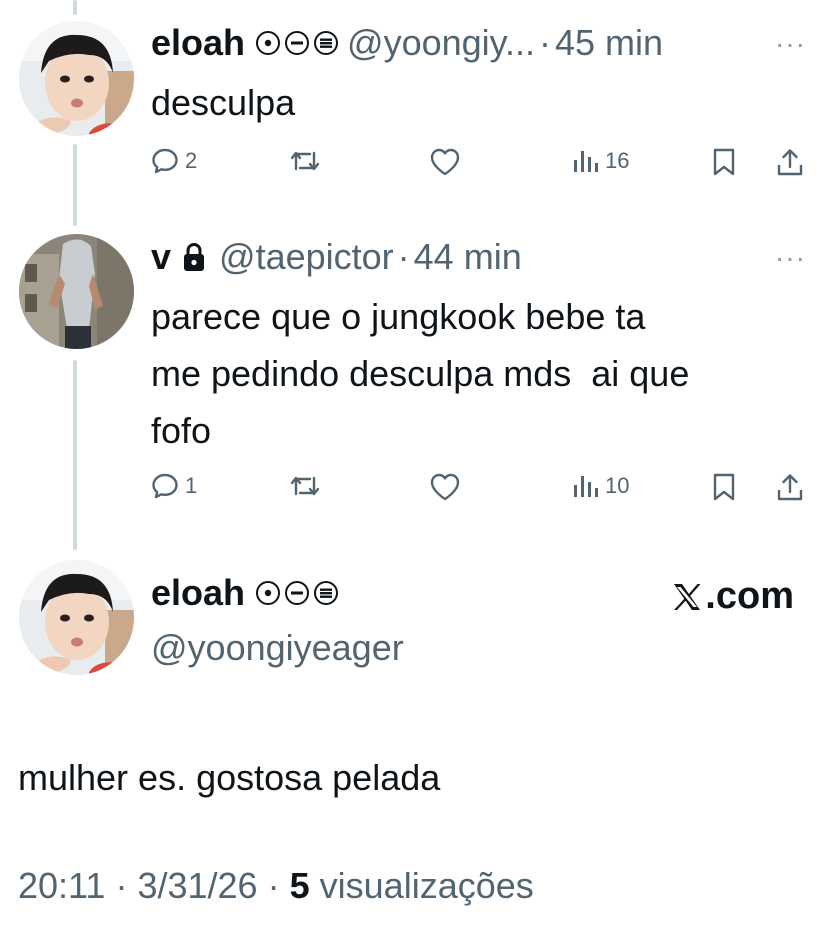  What do you see at coordinates (299, 885) in the screenshot?
I see `views-count: 5` at bounding box center [299, 885].